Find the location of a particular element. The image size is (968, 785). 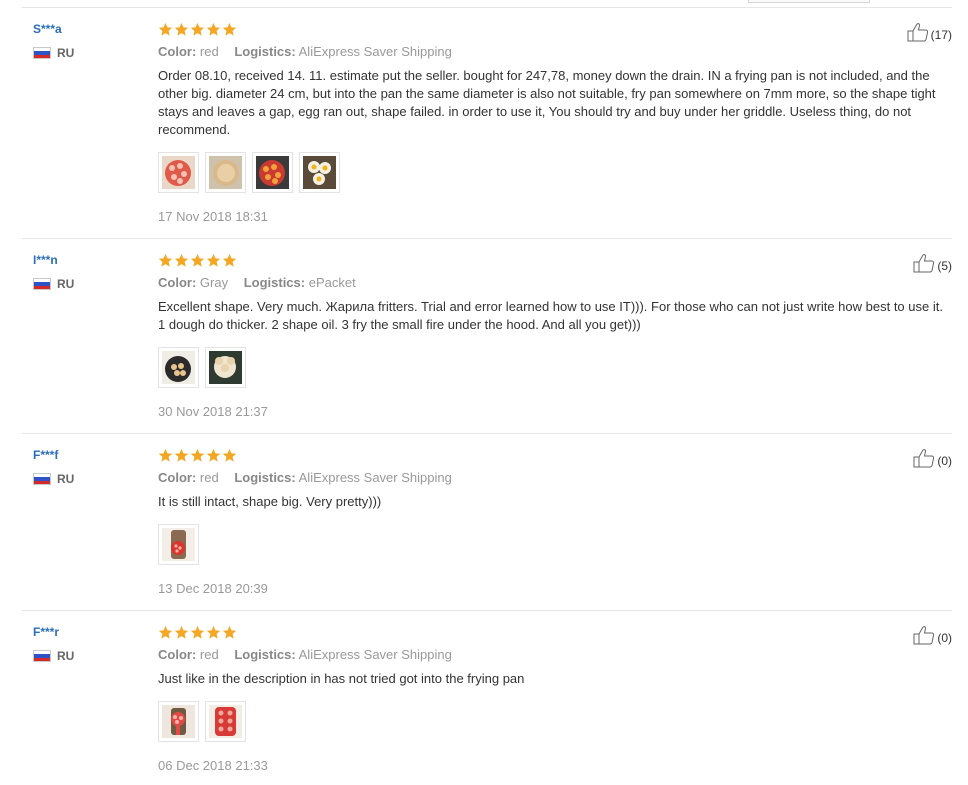

fried-eggs-photo is located at coordinates (319, 172).